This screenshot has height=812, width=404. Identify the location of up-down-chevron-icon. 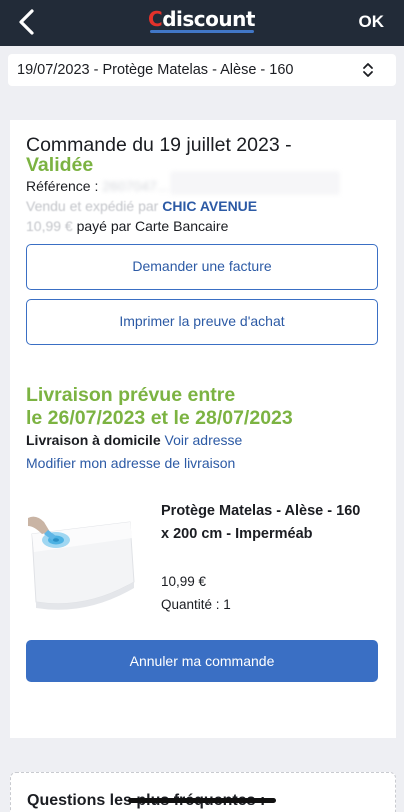
(368, 70).